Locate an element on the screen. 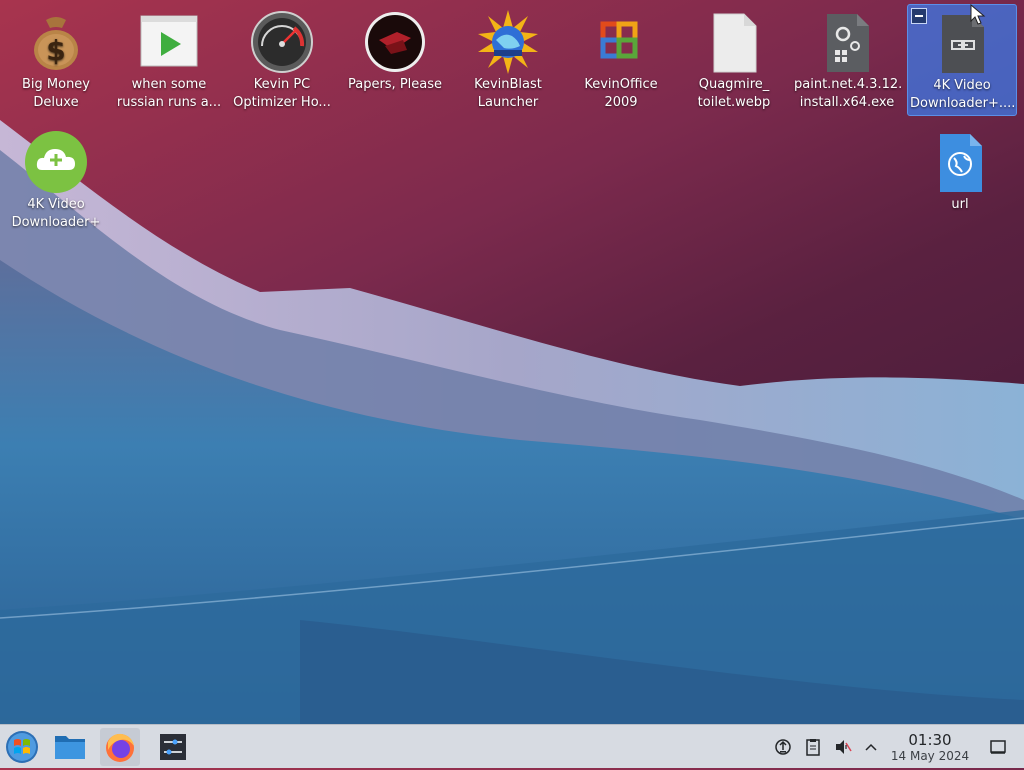 This screenshot has width=1024, height=770. settings-taskbar-button is located at coordinates (173, 747).